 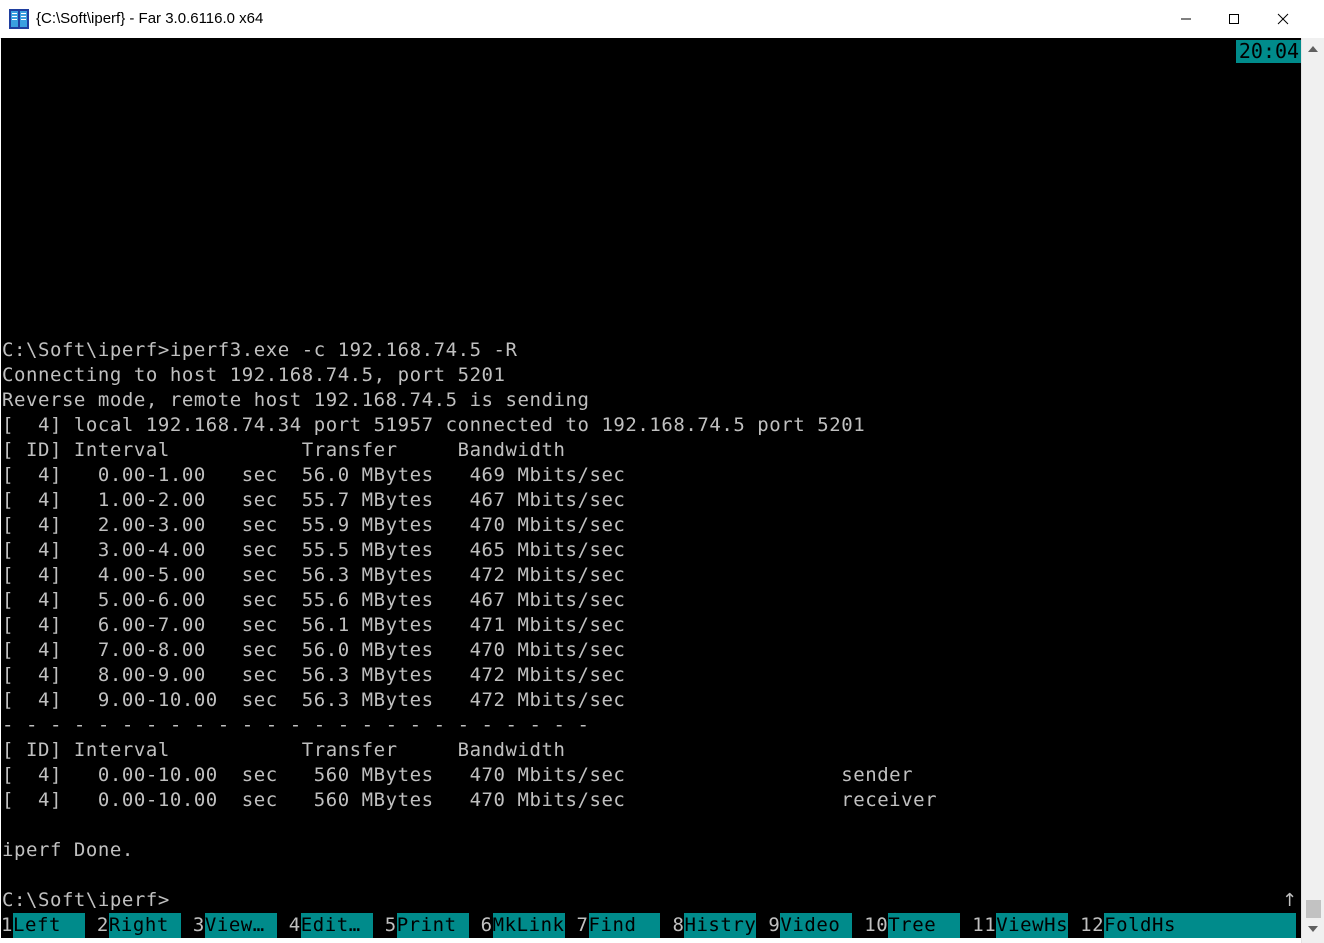 I want to click on fkey-left-button: 1 Left, so click(x=43, y=925).